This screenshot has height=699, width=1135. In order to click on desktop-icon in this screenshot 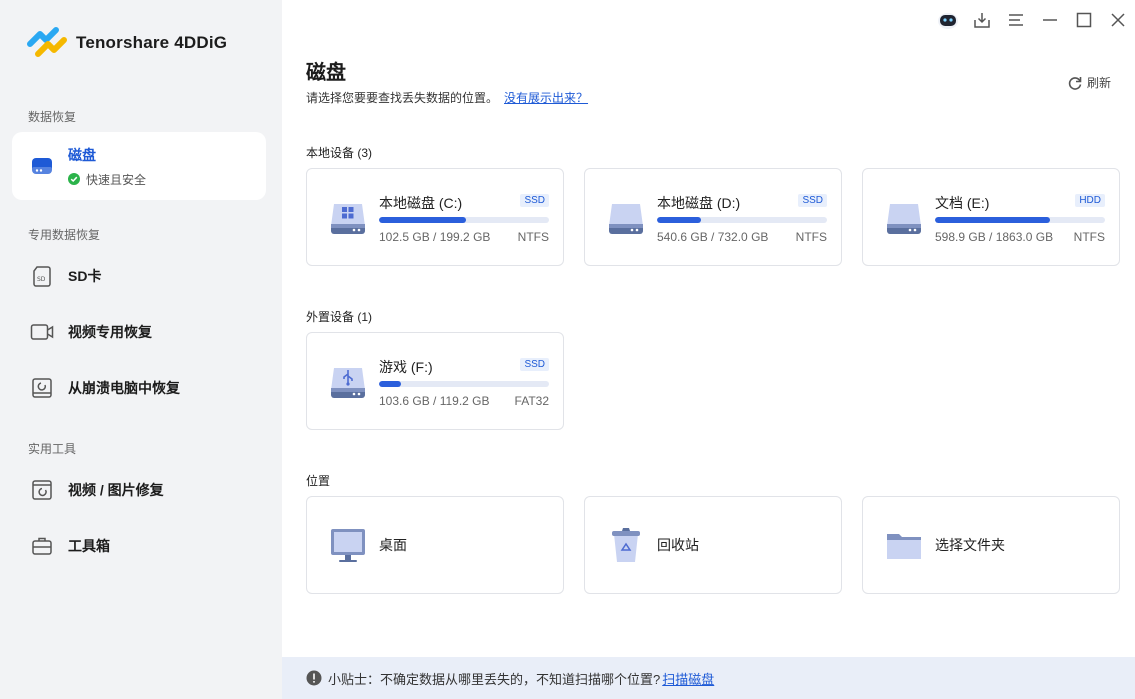, I will do `click(348, 545)`.